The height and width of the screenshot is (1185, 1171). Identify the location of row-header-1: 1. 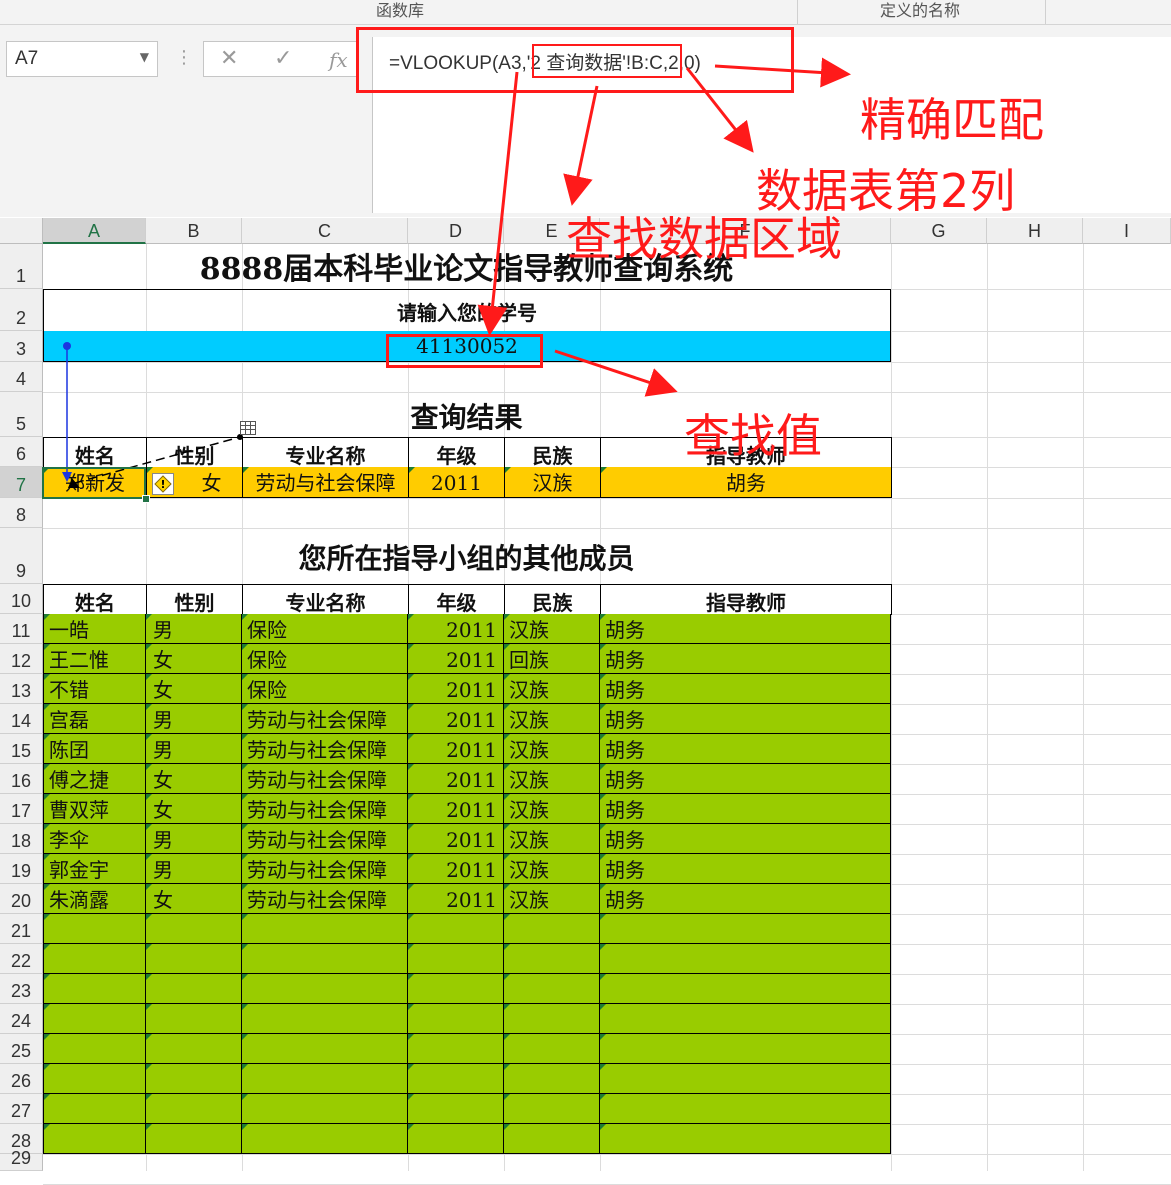
(21, 266).